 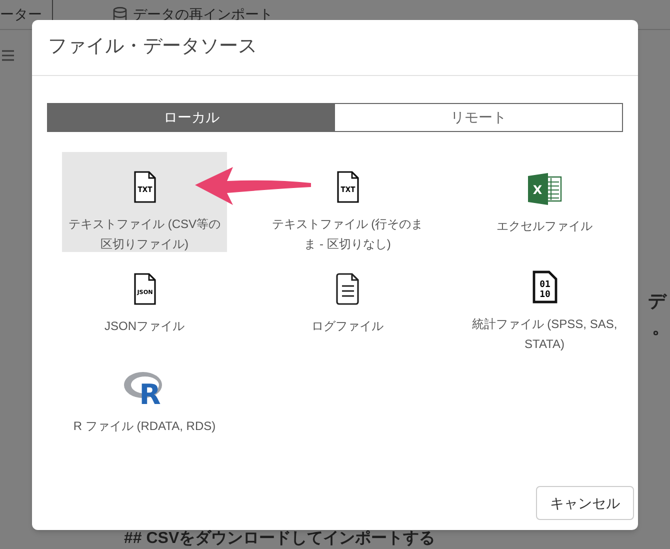 What do you see at coordinates (348, 289) in the screenshot?
I see `document-icon` at bounding box center [348, 289].